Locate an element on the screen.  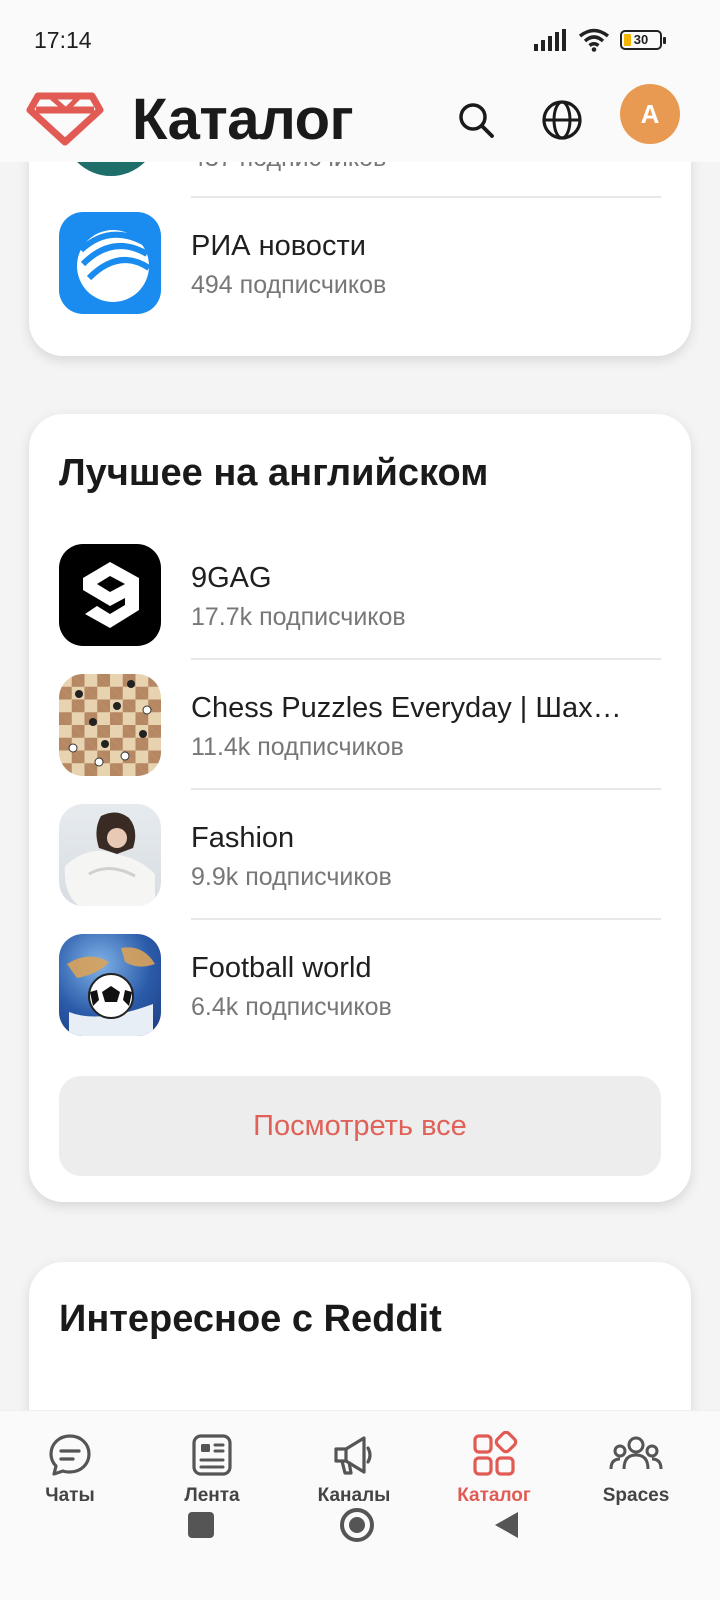
battery-level: 30 is located at coordinates (641, 39).